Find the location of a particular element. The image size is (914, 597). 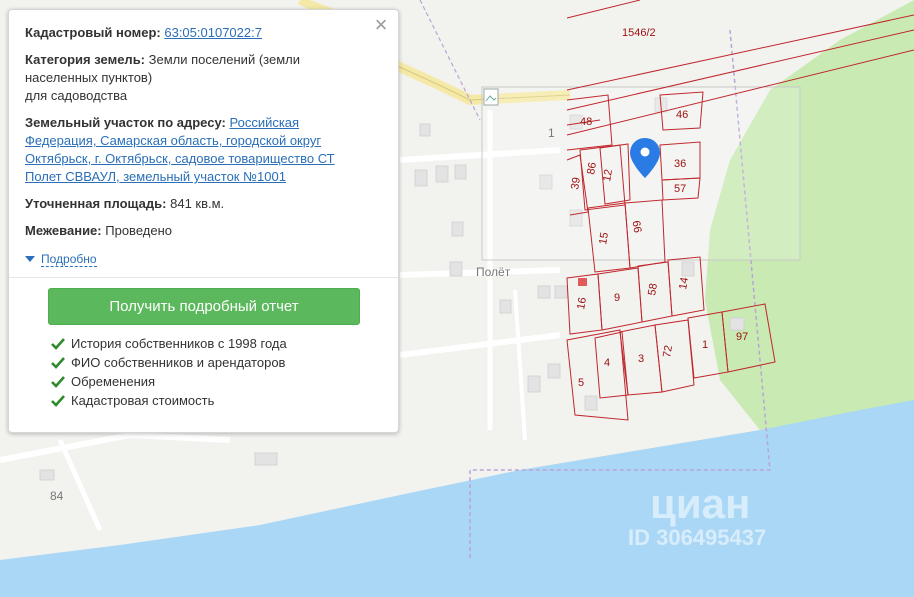

svg-text: 1546/2 is located at coordinates (639, 33).